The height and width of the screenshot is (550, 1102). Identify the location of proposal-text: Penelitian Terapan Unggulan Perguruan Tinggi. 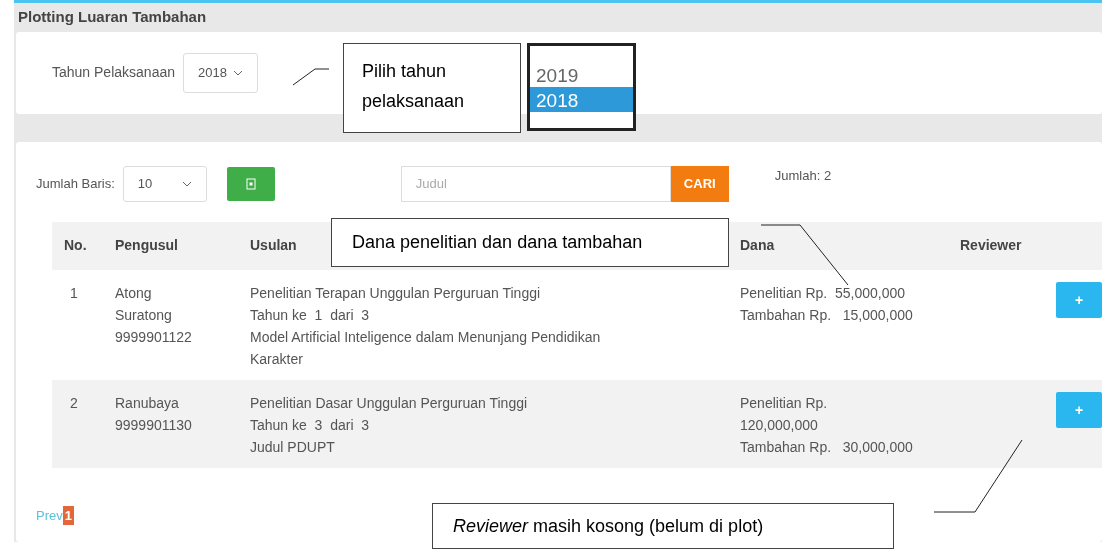
(395, 293).